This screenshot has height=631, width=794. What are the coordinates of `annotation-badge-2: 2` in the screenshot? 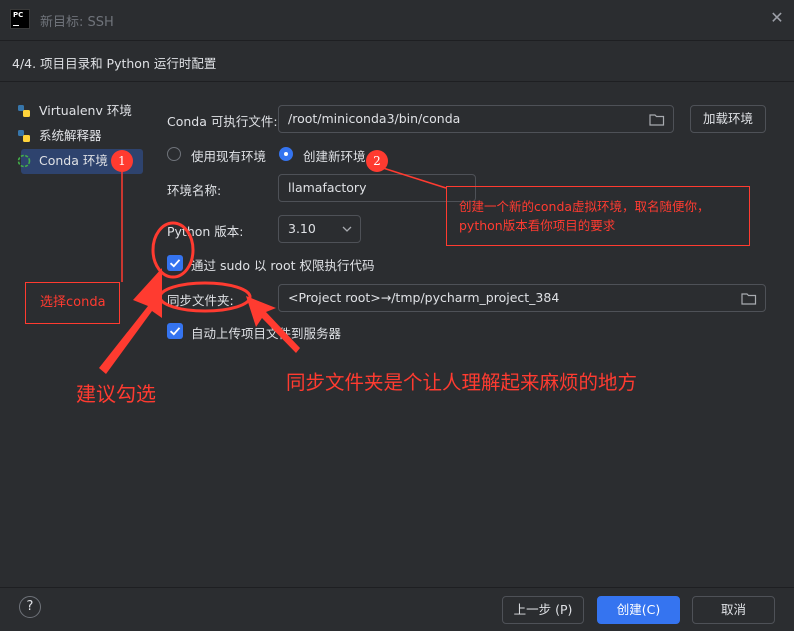 It's located at (377, 161).